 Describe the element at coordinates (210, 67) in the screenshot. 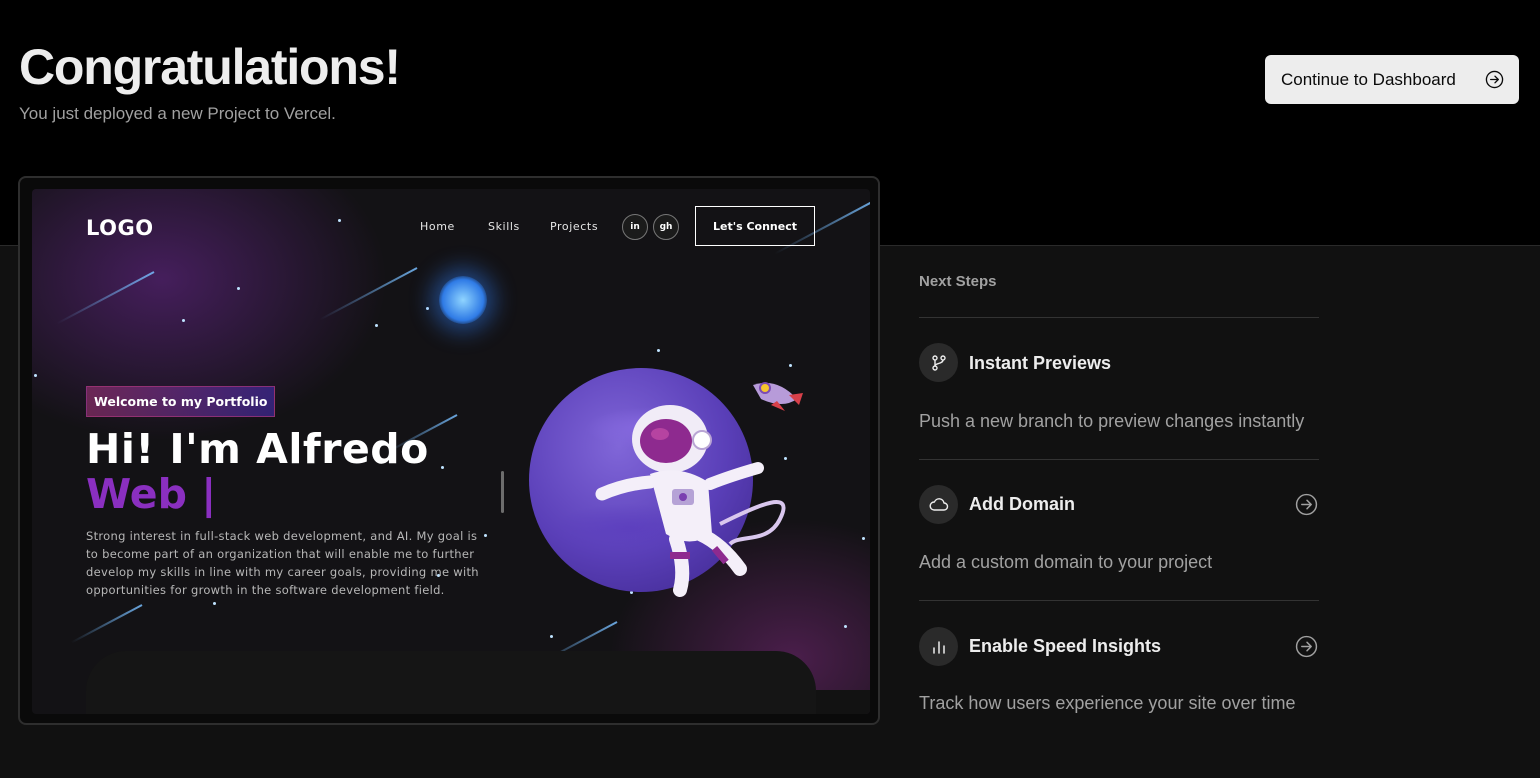

I see `page-title: Congratulations!` at that location.